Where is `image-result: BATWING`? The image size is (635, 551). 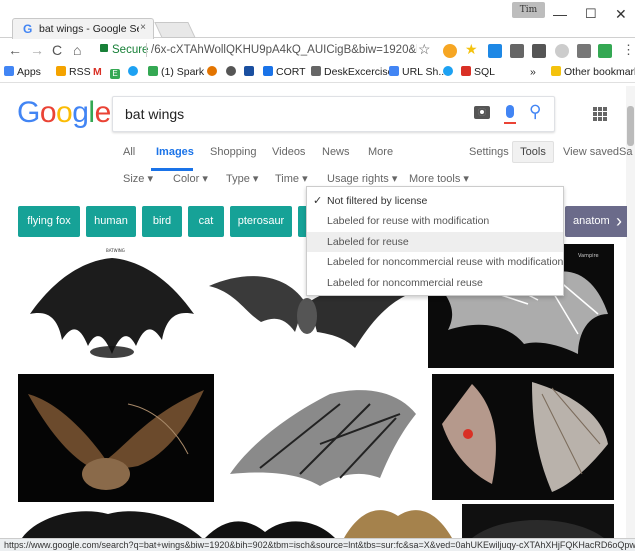 image-result: BATWING is located at coordinates (112, 306).